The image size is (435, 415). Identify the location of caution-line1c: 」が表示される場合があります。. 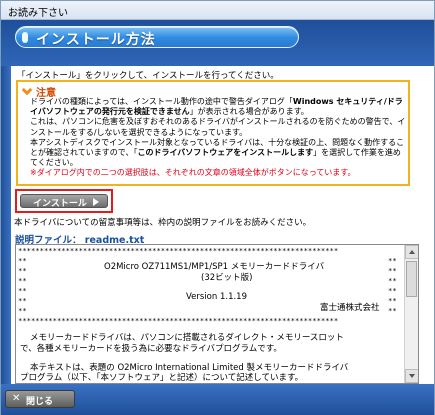
(249, 112).